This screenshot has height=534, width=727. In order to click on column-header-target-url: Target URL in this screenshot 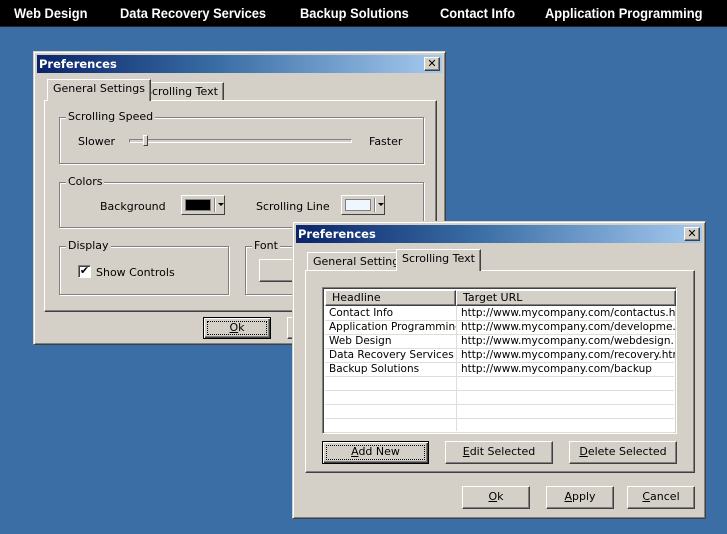, I will do `click(566, 298)`.